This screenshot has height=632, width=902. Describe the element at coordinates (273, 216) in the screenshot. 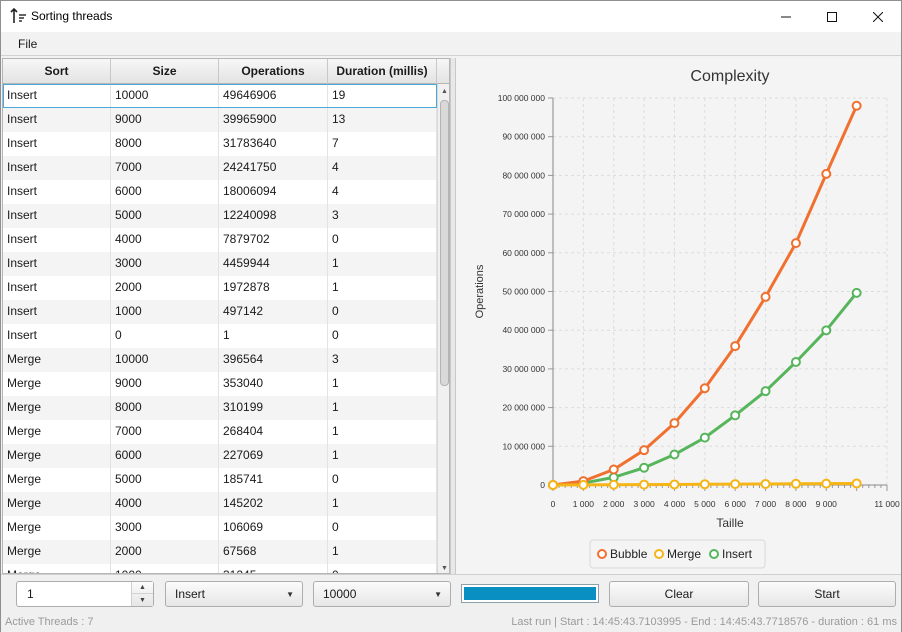

I see `table-cell-operations: 12240098` at that location.